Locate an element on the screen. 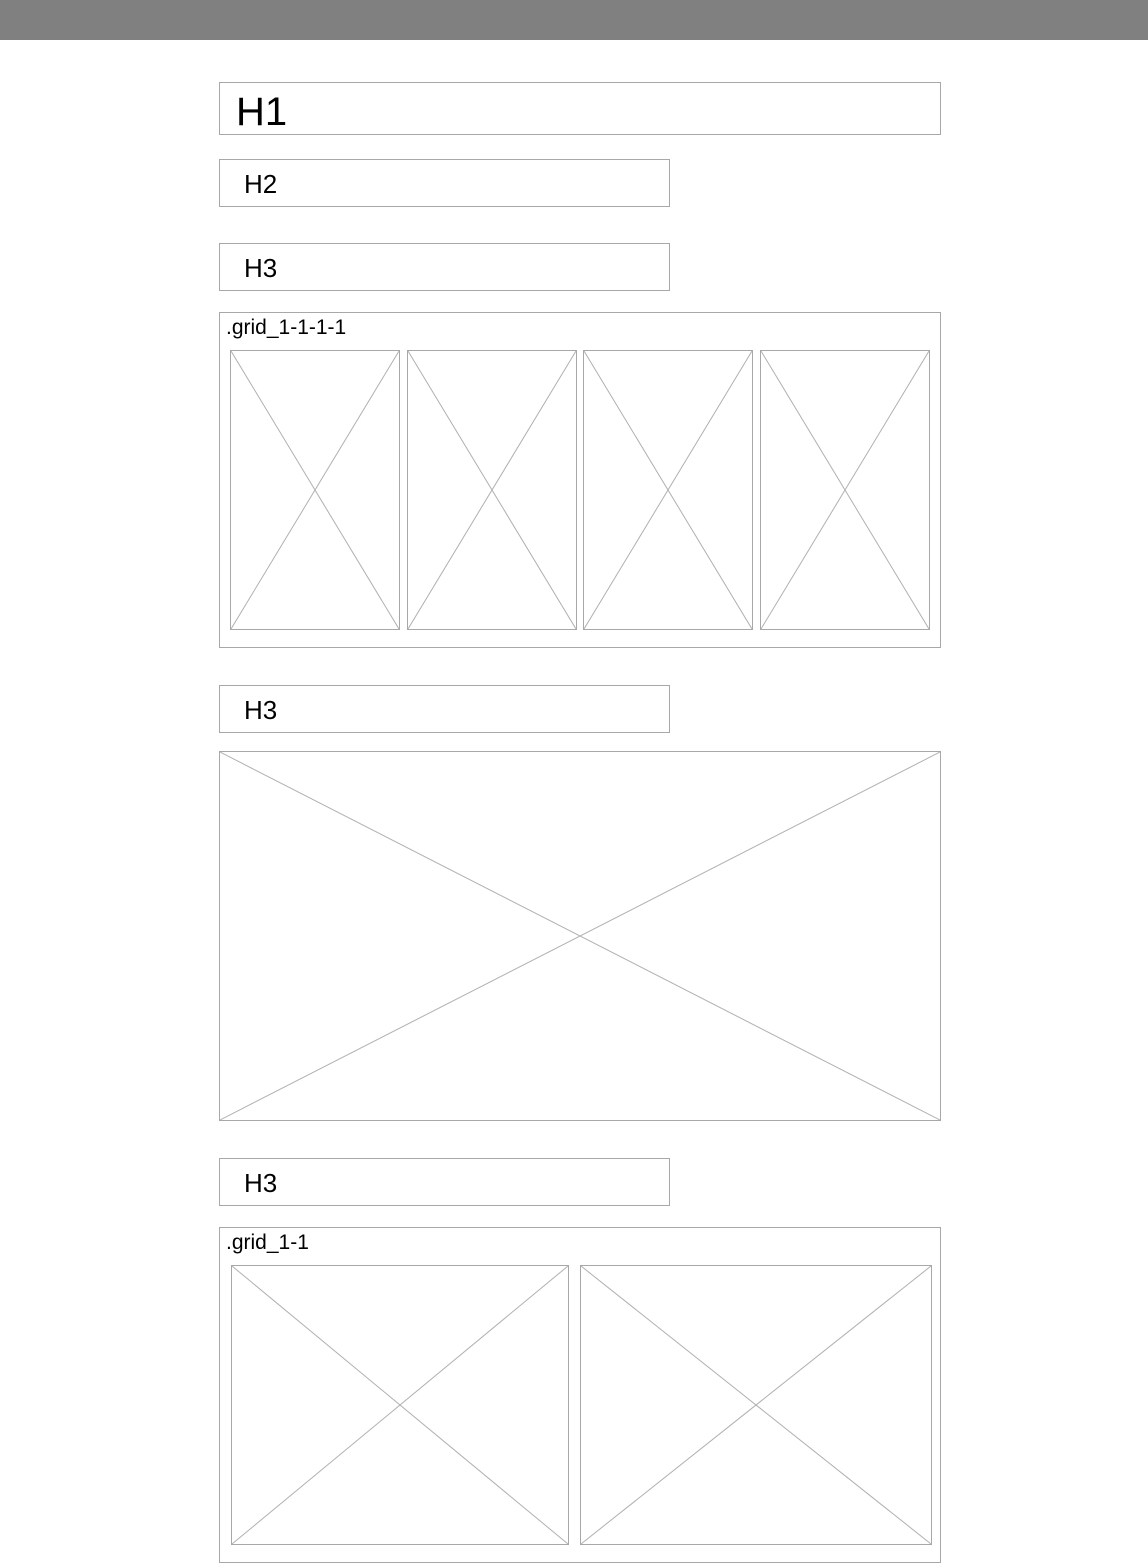 The image size is (1148, 1568). h3-heading-block-1: H3 is located at coordinates (444, 267).